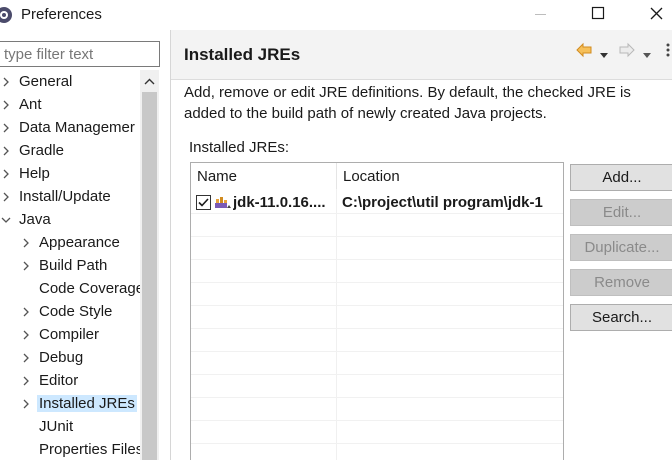  I want to click on remove-button: Remove, so click(621, 282).